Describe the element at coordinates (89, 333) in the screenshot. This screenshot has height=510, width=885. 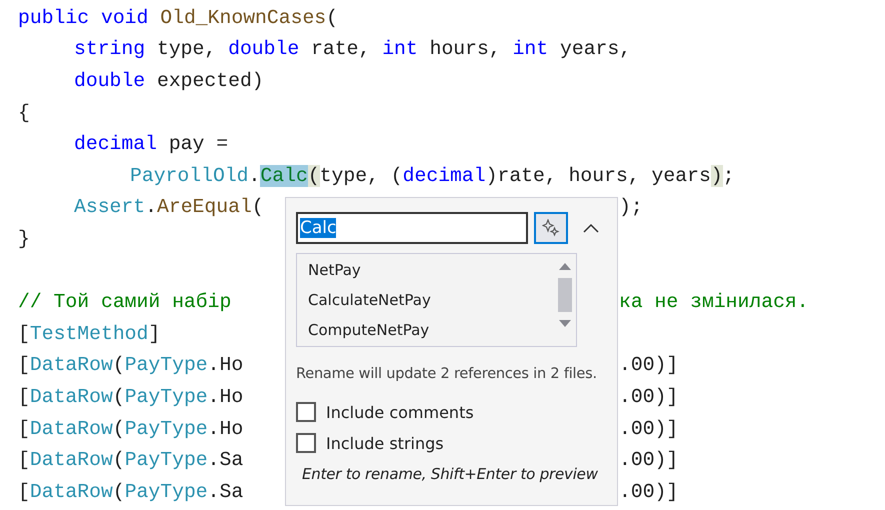
I see `code-line: [TestMethod]` at that location.